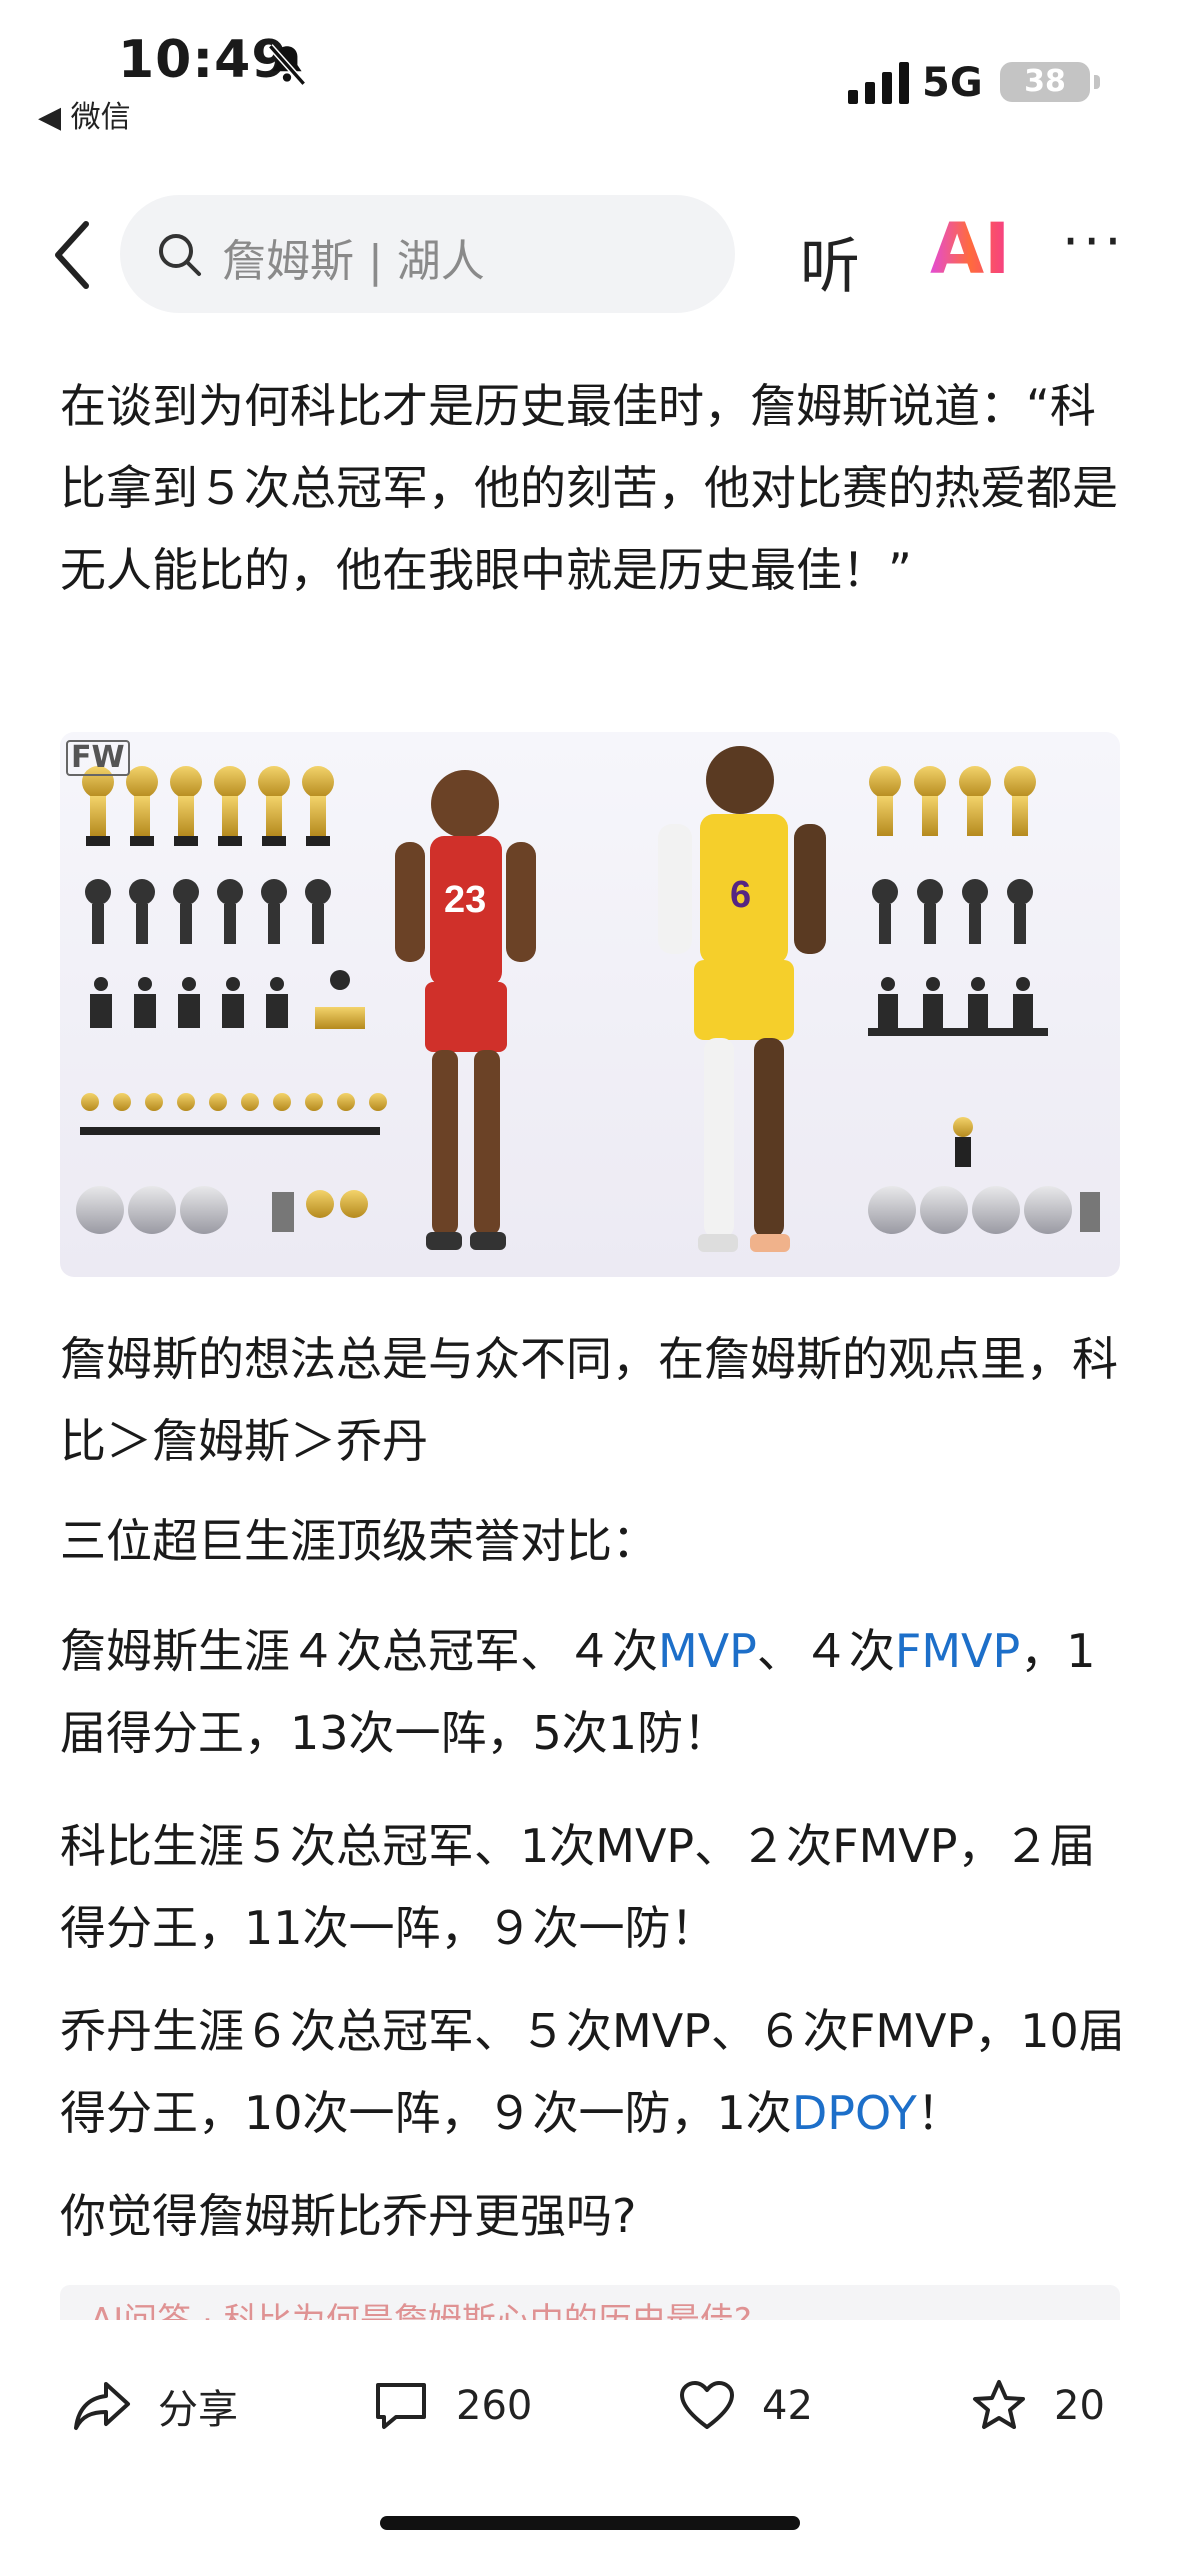 The image size is (1179, 2556). I want to click on article-paragraph-5: 科比生涯５次总冠军、1次MVP、２次FMVP，２届得分王，11次一阵，９次一防！, so click(578, 1887).